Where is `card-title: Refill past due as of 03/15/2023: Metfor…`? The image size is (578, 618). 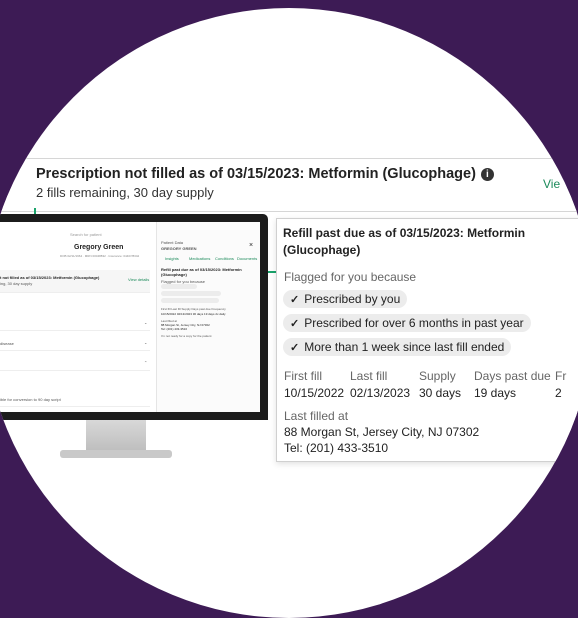
card-title: Refill past due as of 03/15/2023: Metfor… is located at coordinates (404, 241).